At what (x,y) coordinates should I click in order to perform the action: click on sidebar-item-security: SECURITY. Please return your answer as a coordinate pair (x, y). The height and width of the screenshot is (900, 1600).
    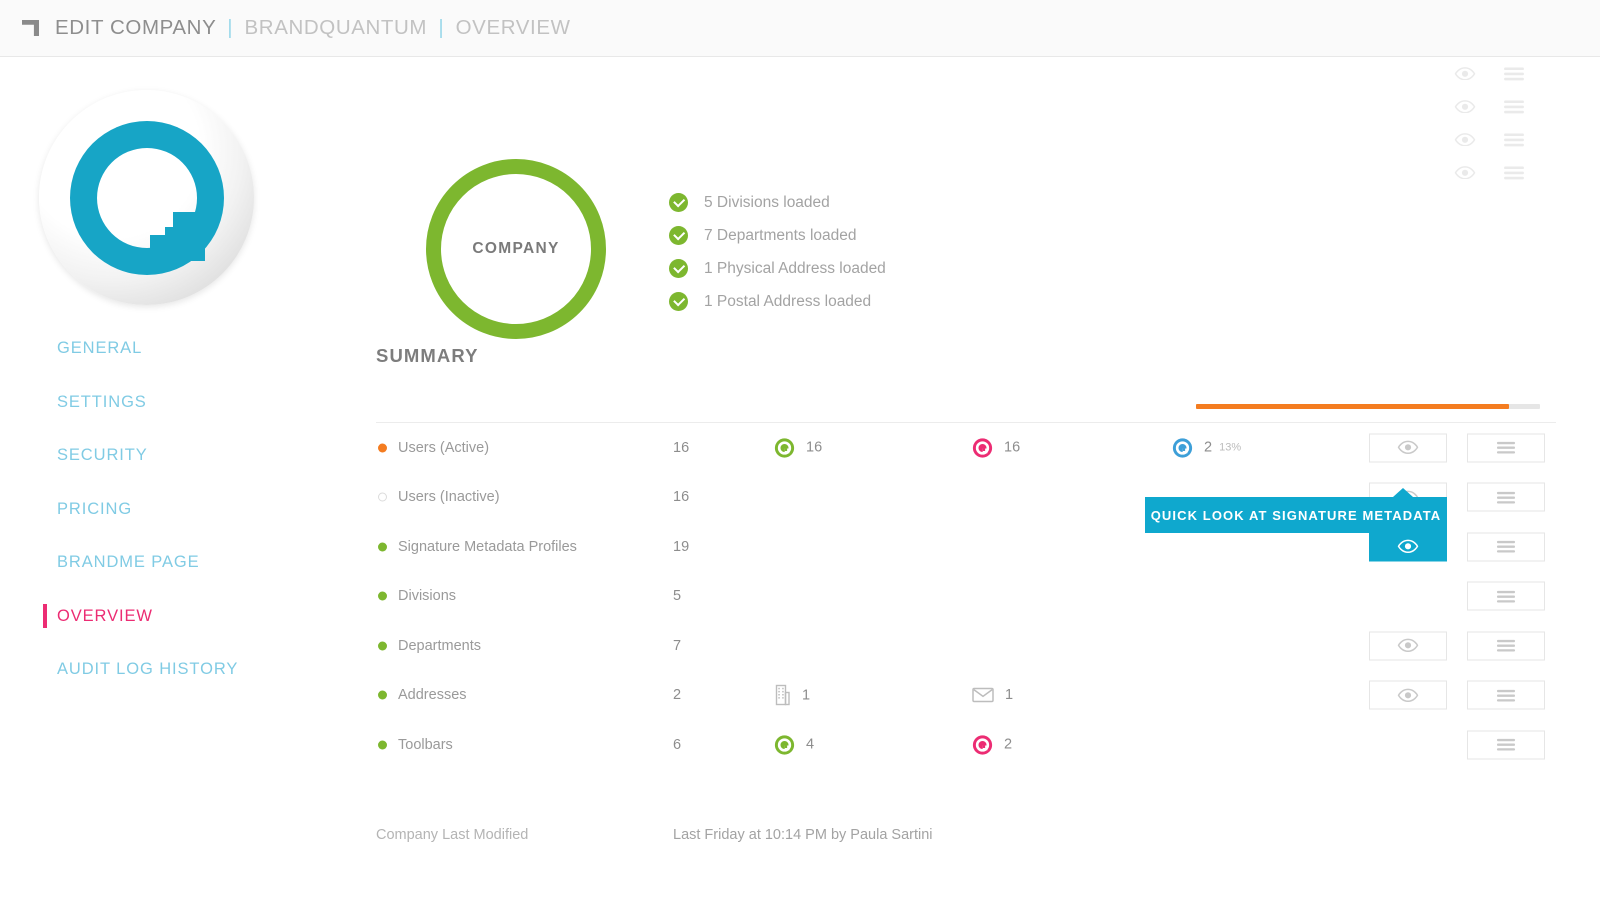
    Looking at the image, I should click on (180, 456).